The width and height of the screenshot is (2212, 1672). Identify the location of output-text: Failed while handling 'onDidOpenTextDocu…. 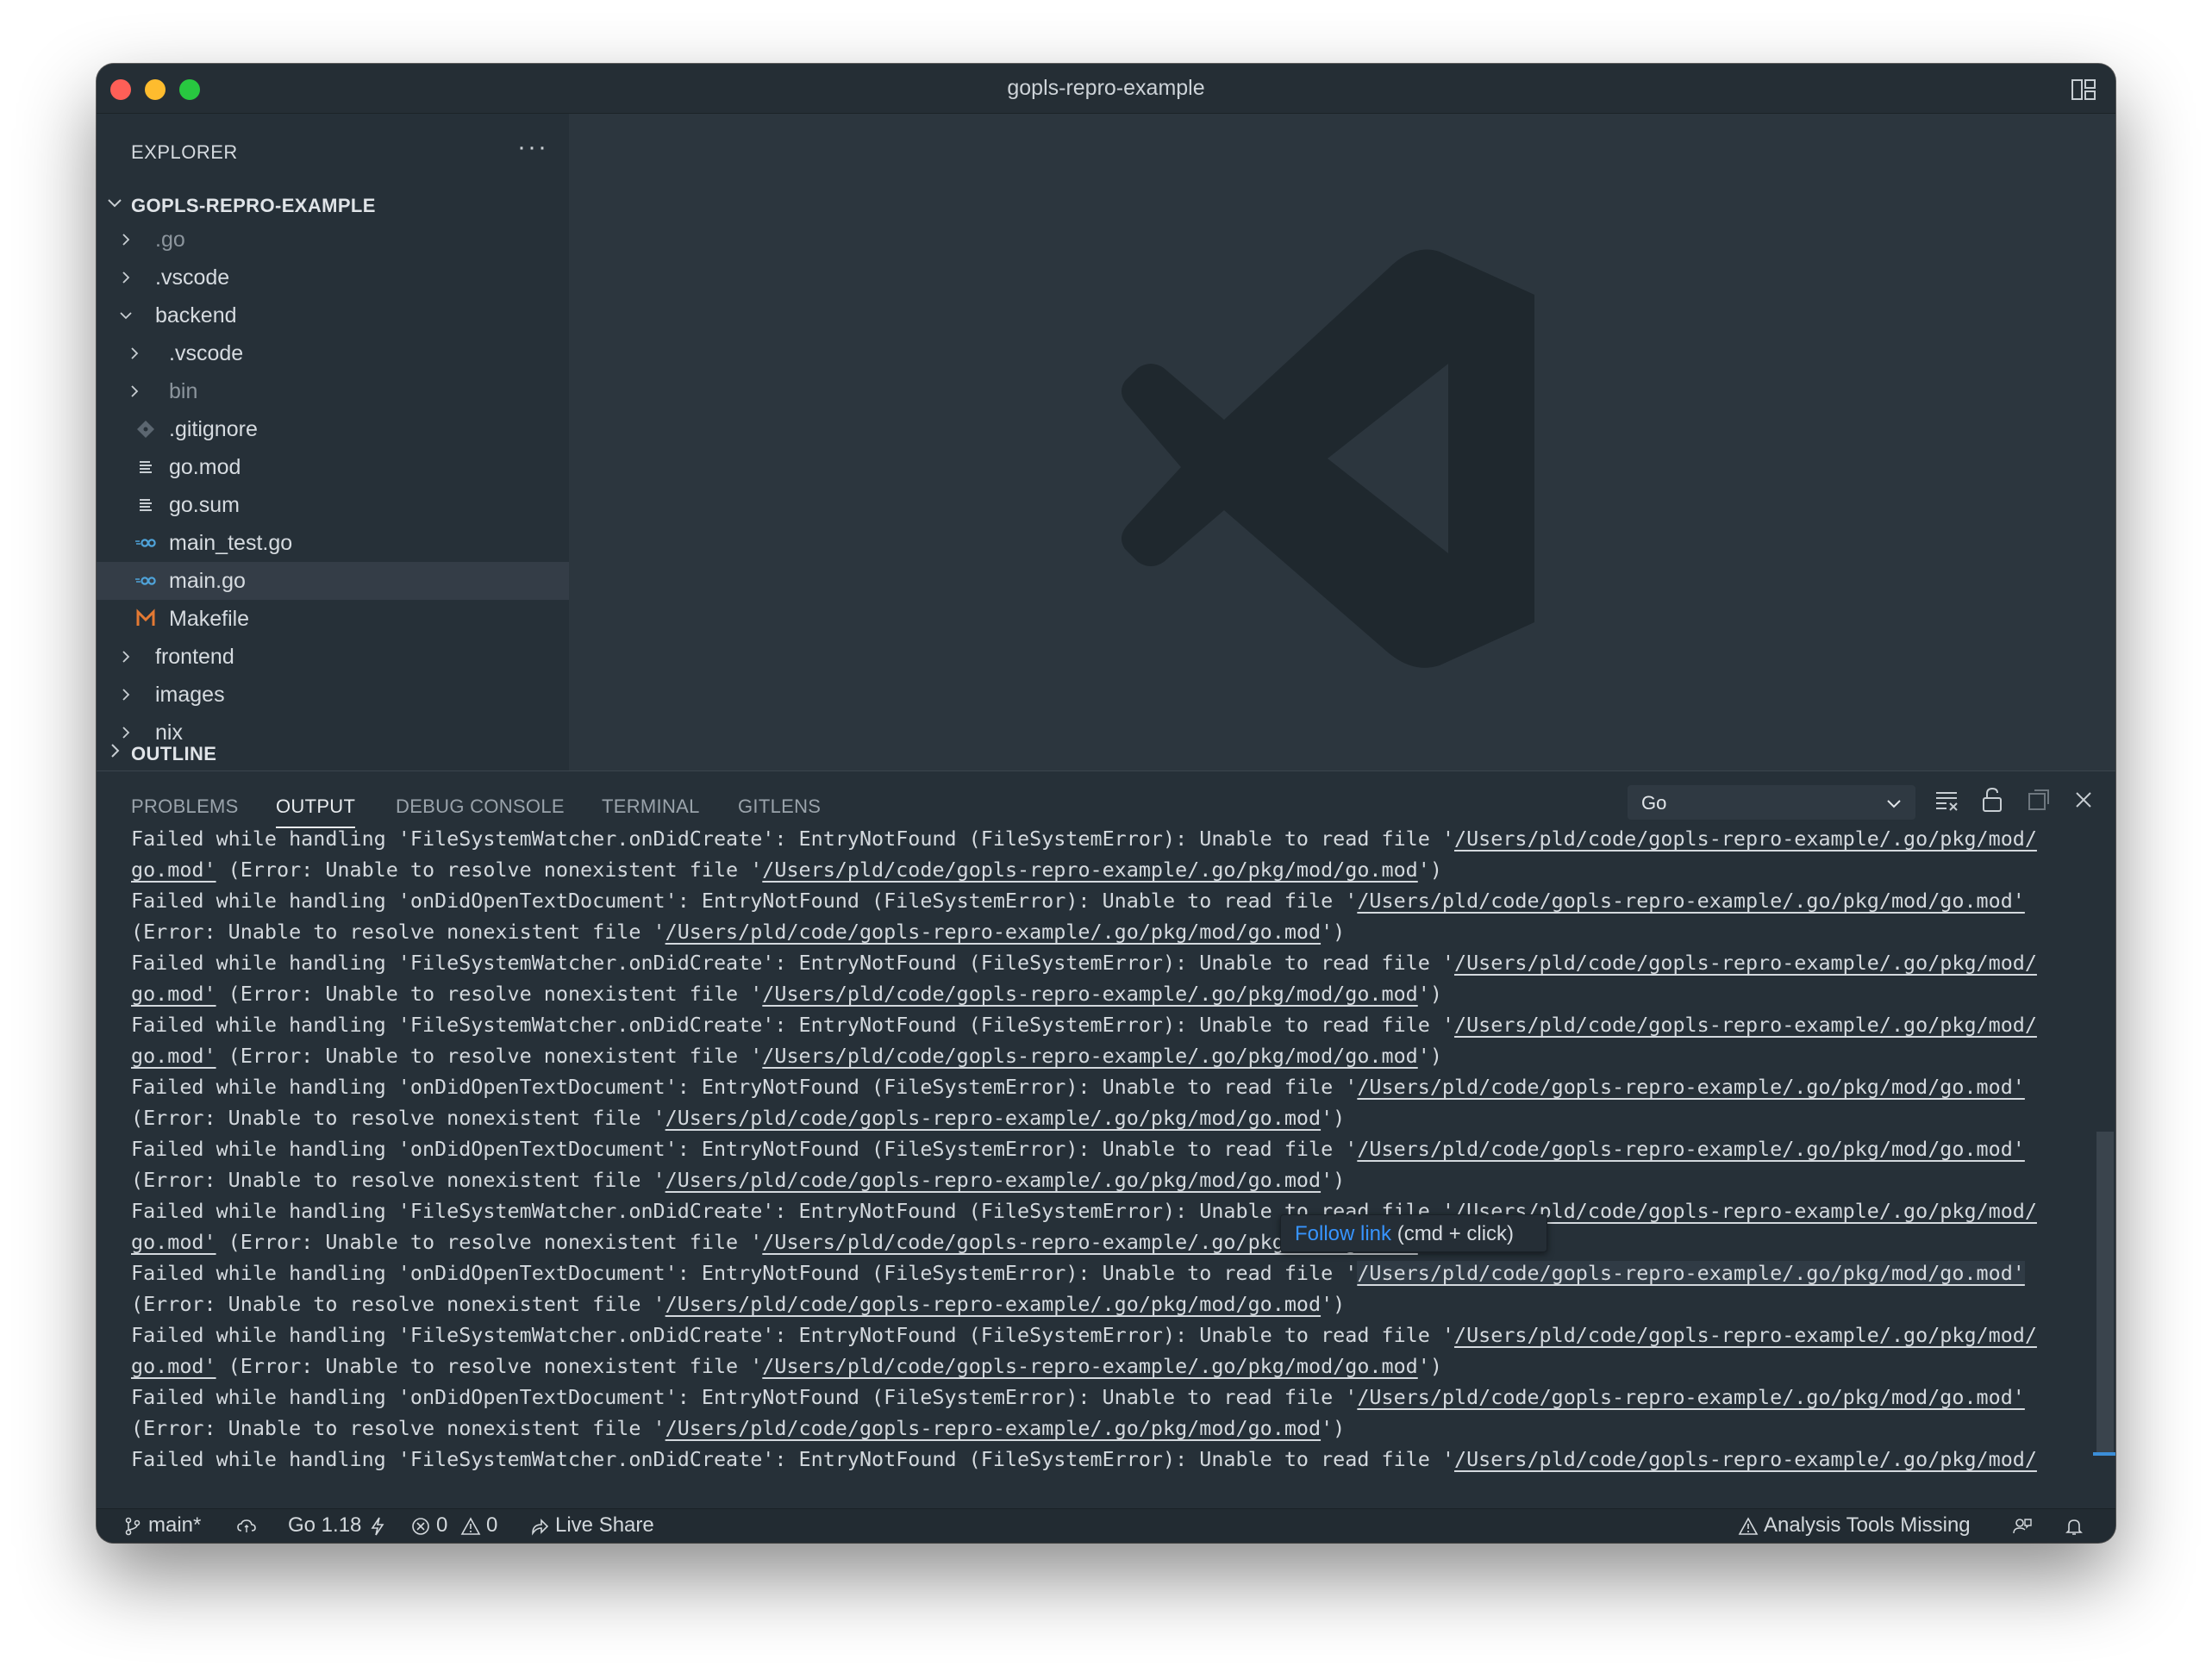
(744, 1149).